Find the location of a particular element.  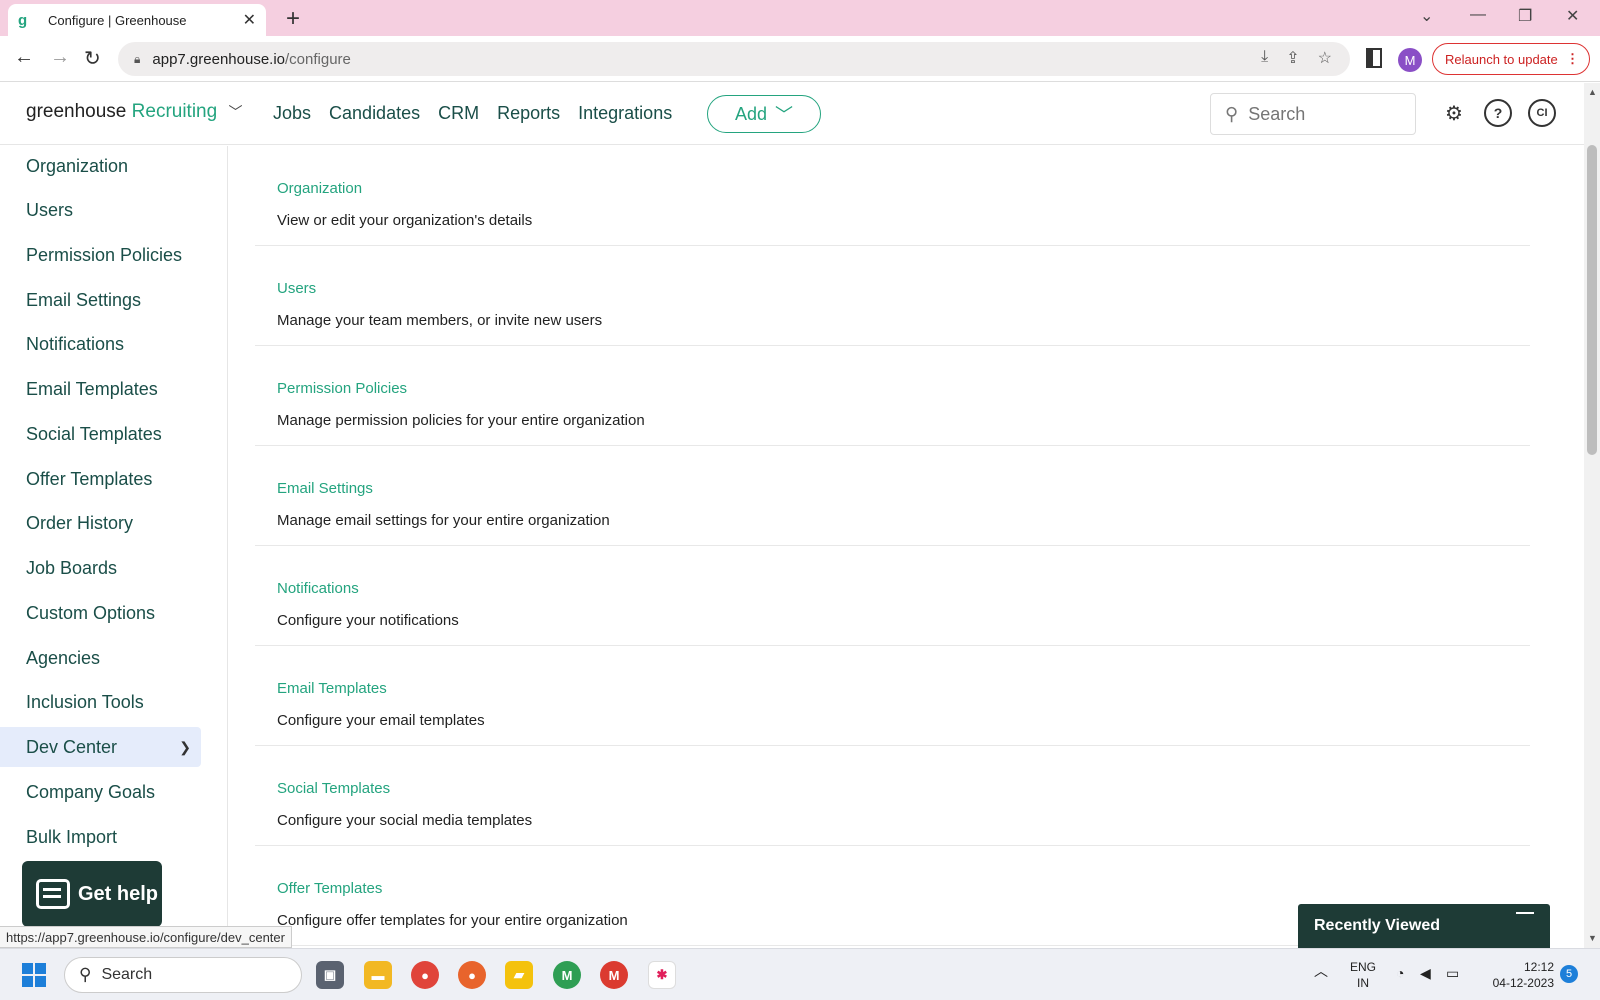

sidebar-item-custom-options: Custom Options is located at coordinates (100, 613).